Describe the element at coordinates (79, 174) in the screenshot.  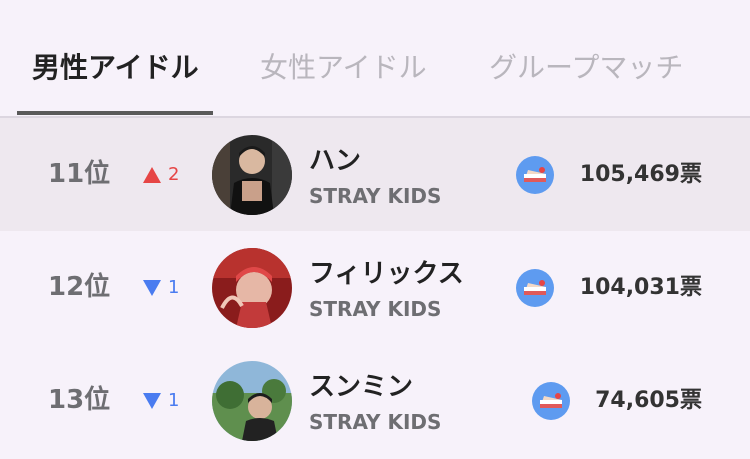
I see `rank-label: 11位` at that location.